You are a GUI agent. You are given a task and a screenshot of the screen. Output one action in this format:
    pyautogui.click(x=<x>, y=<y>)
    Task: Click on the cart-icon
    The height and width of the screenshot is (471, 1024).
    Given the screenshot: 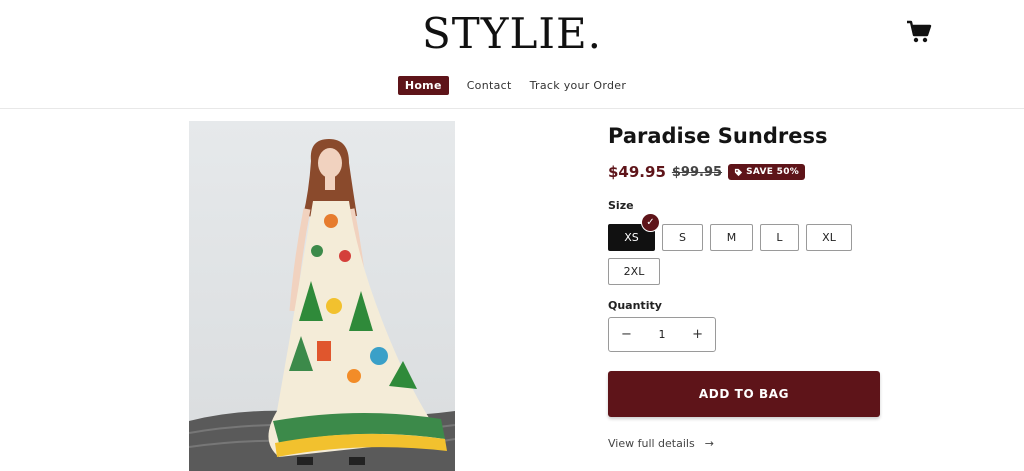 What is the action you would take?
    pyautogui.click(x=919, y=32)
    